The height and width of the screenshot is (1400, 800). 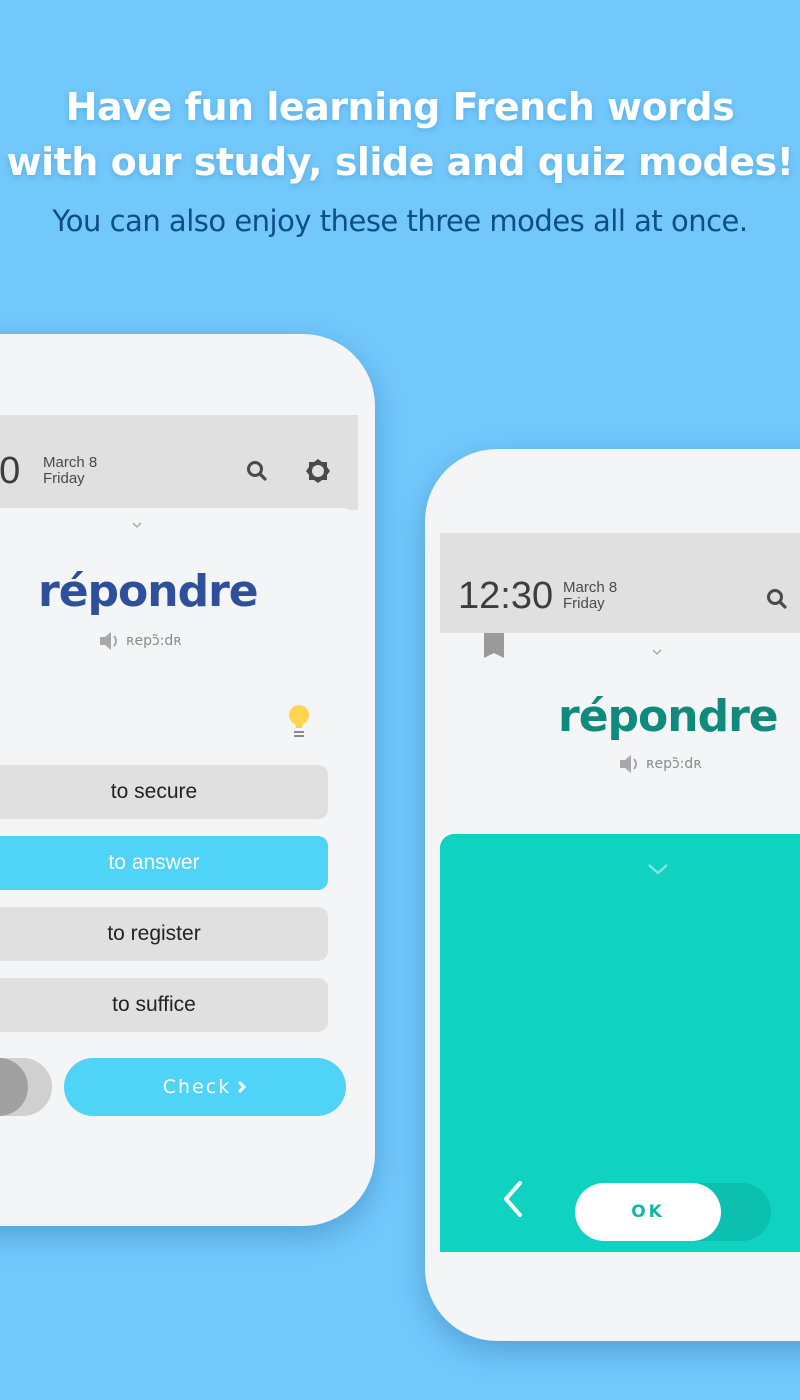 I want to click on answer-option: to suffice, so click(x=164, y=1005).